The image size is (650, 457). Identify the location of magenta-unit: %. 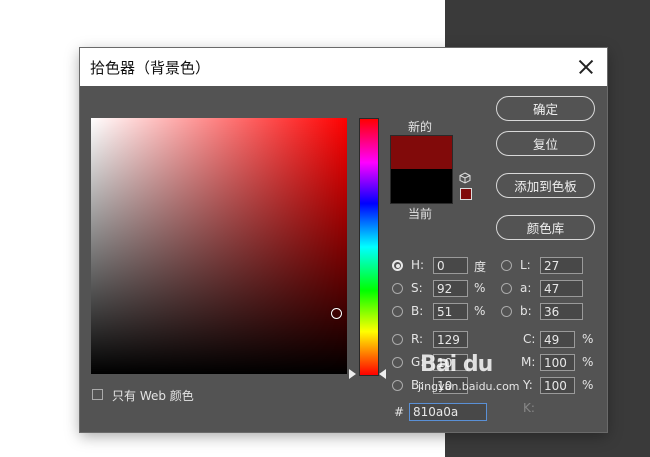
(588, 362).